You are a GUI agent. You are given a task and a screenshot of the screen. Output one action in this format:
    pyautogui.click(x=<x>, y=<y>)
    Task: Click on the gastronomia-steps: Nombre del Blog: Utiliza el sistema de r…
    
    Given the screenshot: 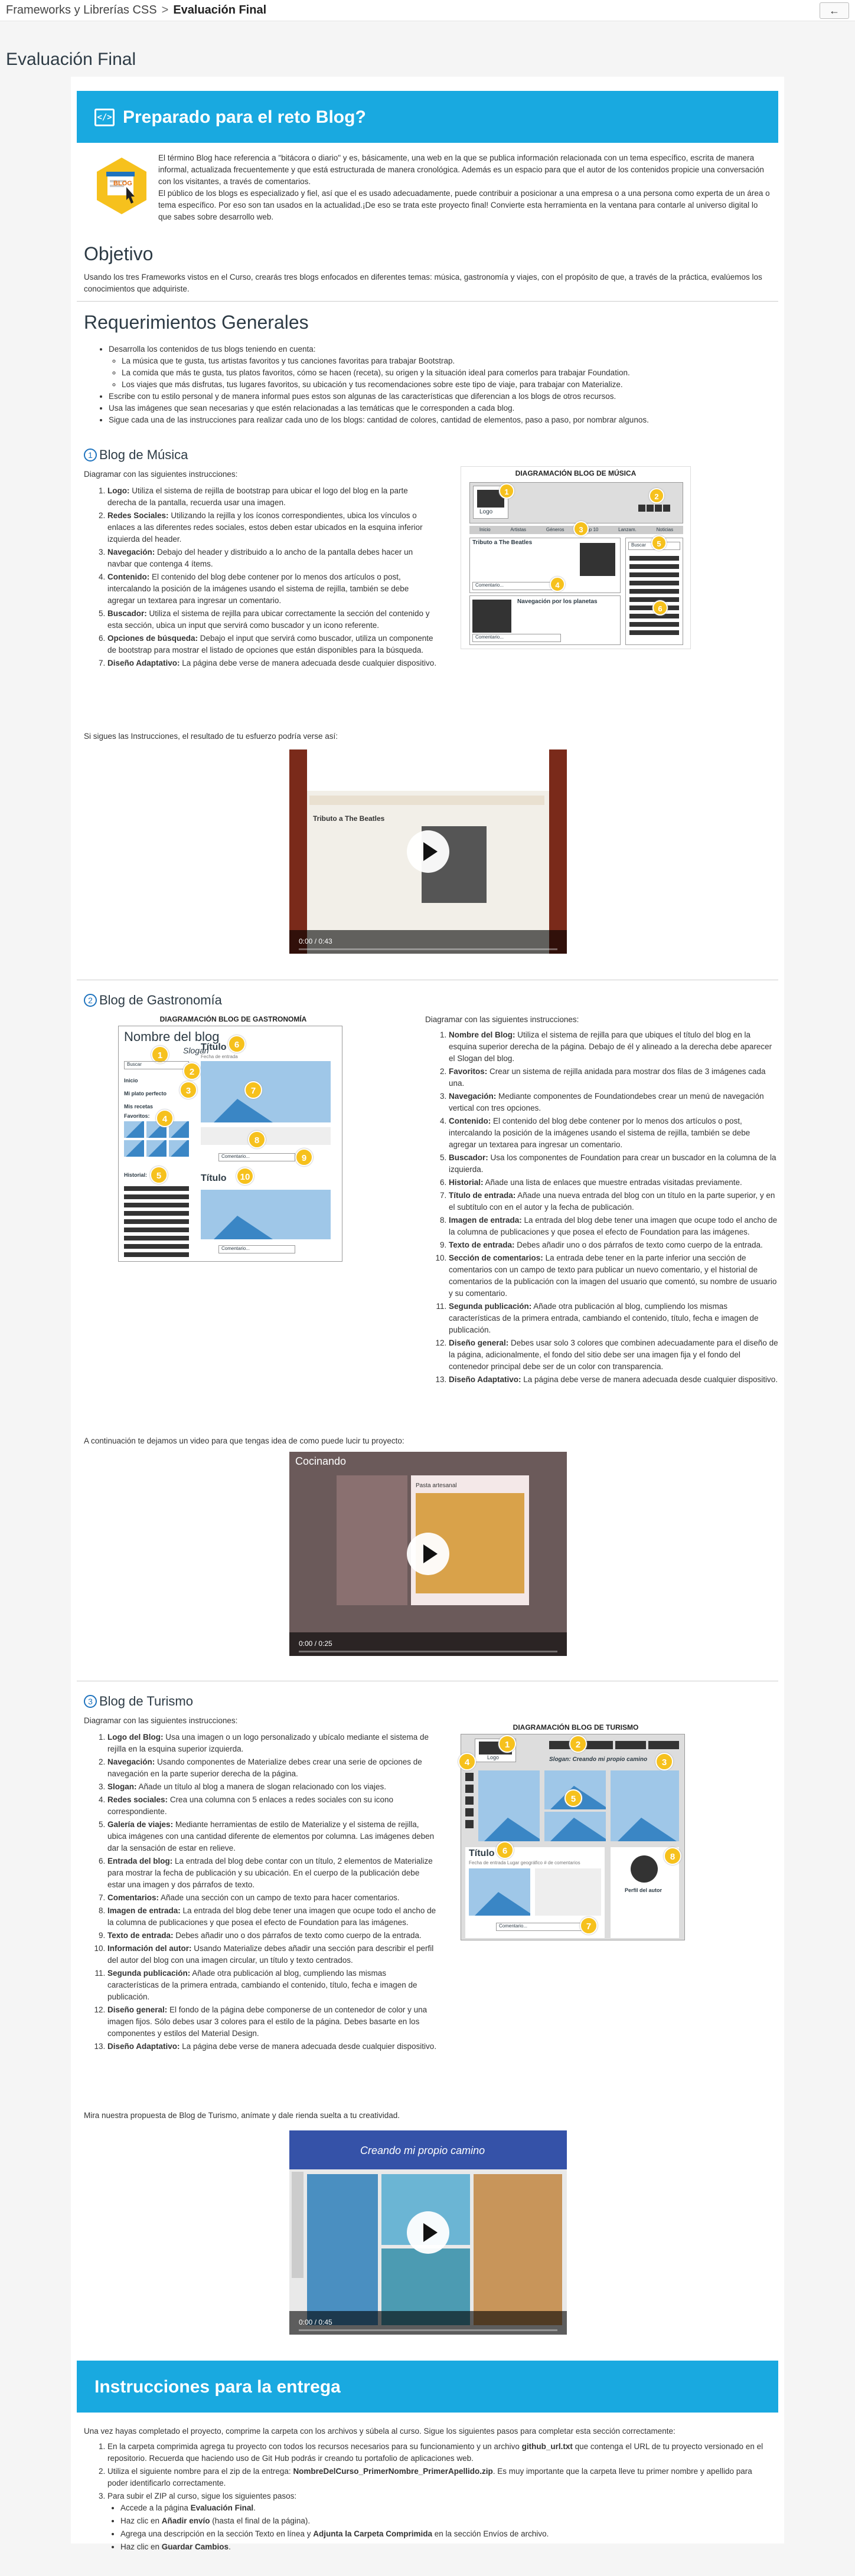 What is the action you would take?
    pyautogui.click(x=607, y=1208)
    